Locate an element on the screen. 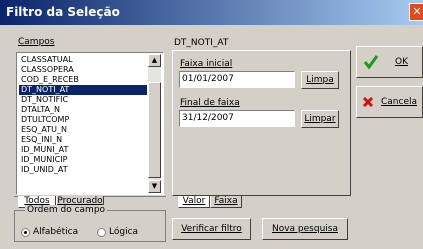  scroll-down-button: ▼ is located at coordinates (154, 186).